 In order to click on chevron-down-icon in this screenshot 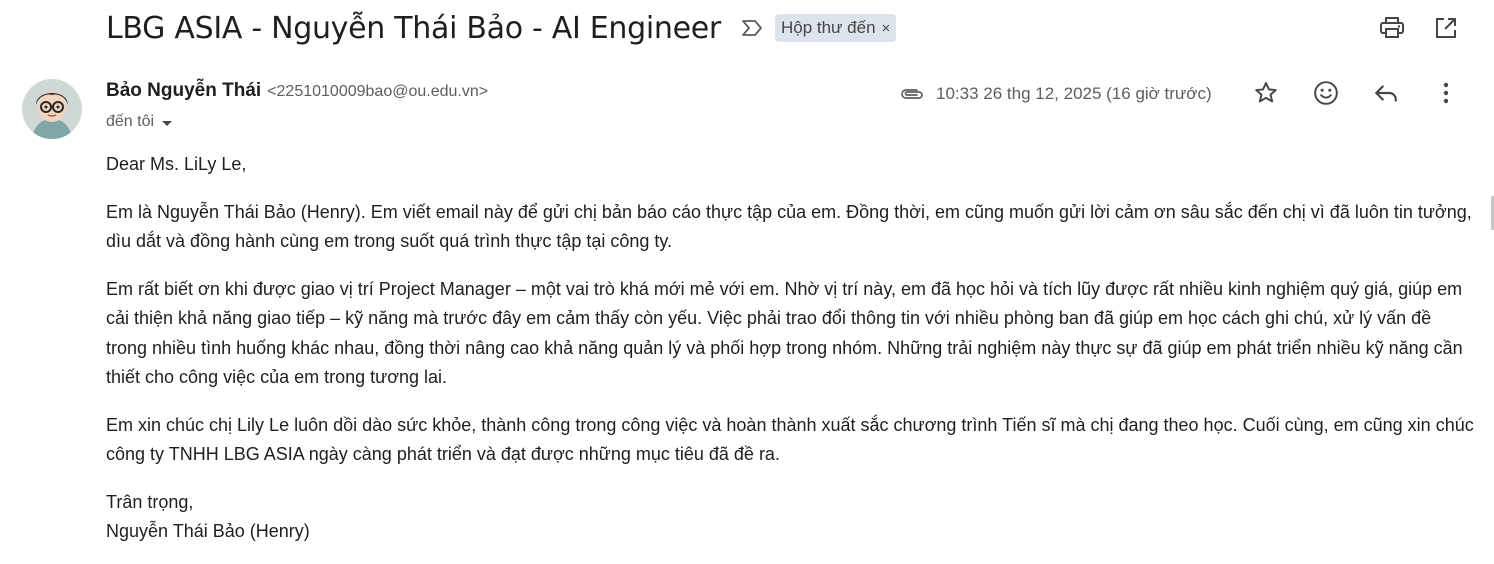, I will do `click(167, 123)`.